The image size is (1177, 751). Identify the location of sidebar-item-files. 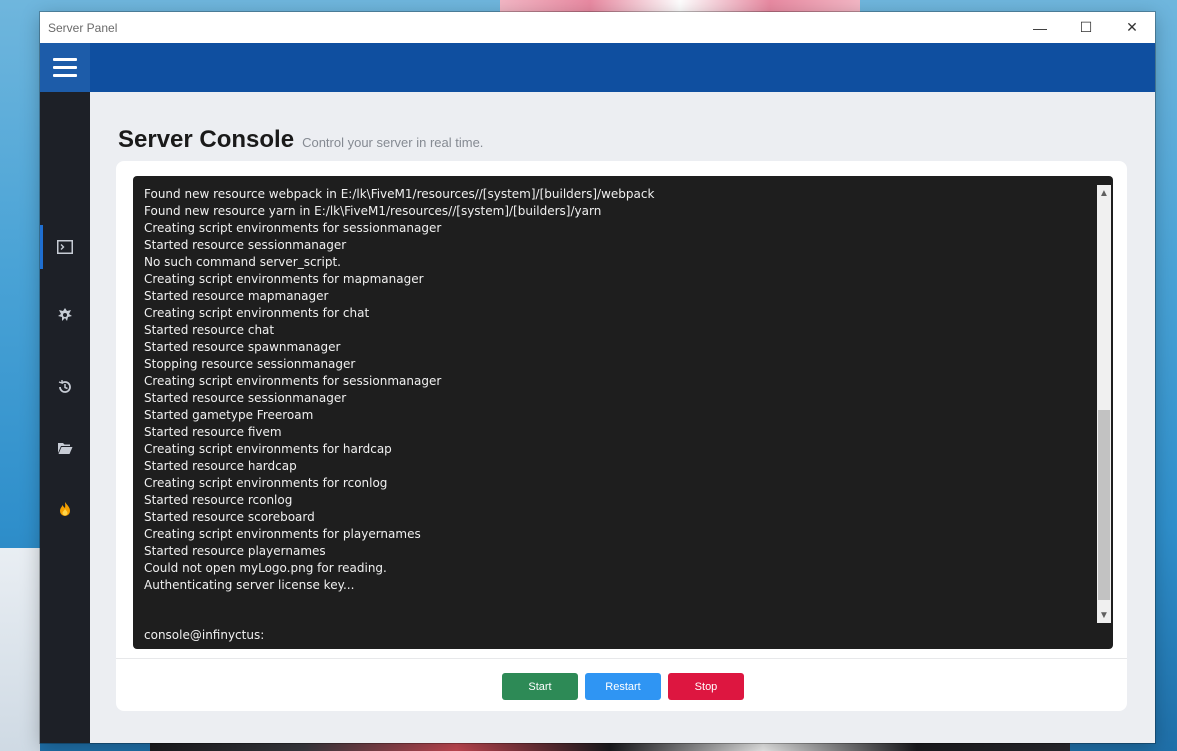
(65, 448).